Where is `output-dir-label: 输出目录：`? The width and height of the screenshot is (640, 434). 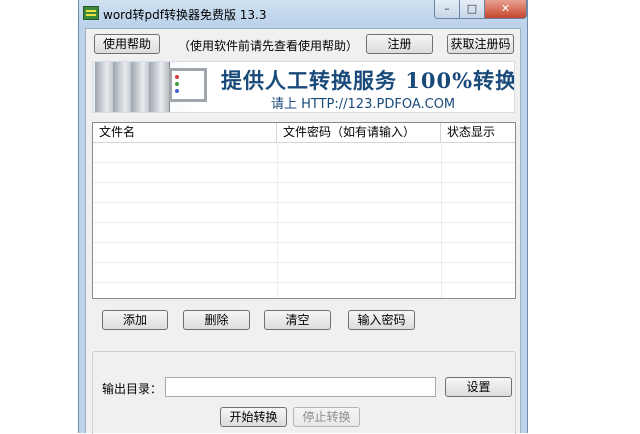 output-dir-label: 输出目录： is located at coordinates (132, 389).